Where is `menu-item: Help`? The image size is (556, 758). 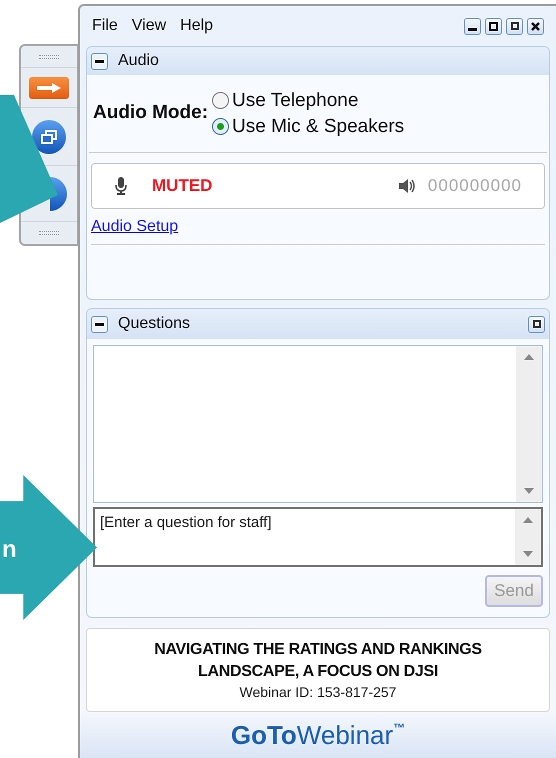 menu-item: Help is located at coordinates (197, 26).